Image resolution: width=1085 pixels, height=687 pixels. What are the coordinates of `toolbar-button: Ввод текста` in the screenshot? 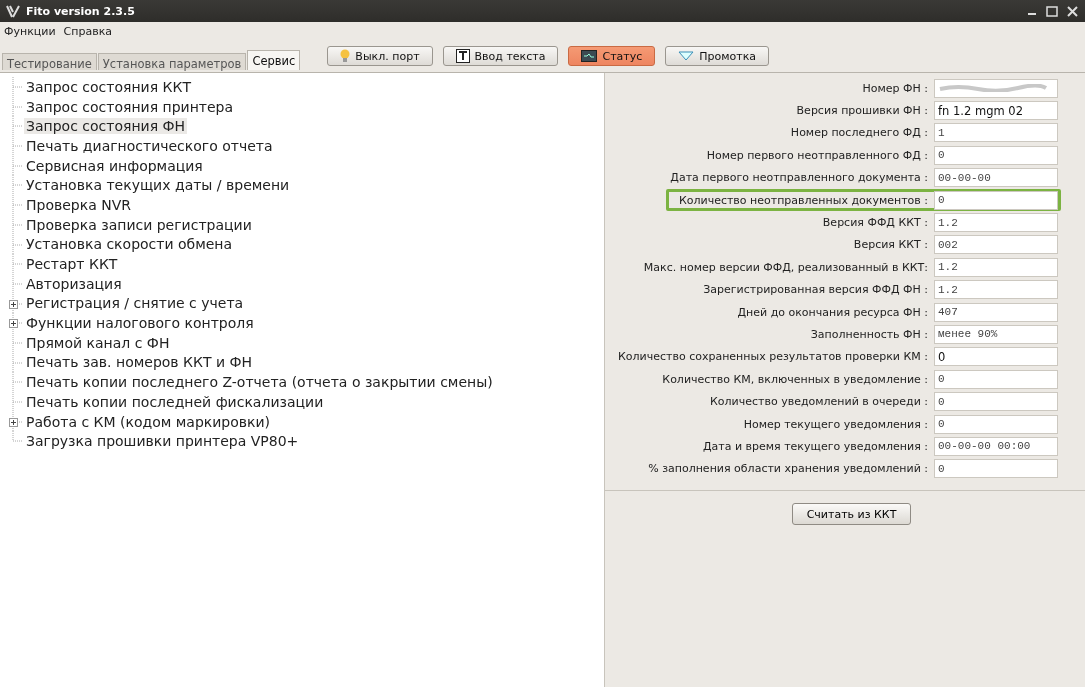 It's located at (500, 56).